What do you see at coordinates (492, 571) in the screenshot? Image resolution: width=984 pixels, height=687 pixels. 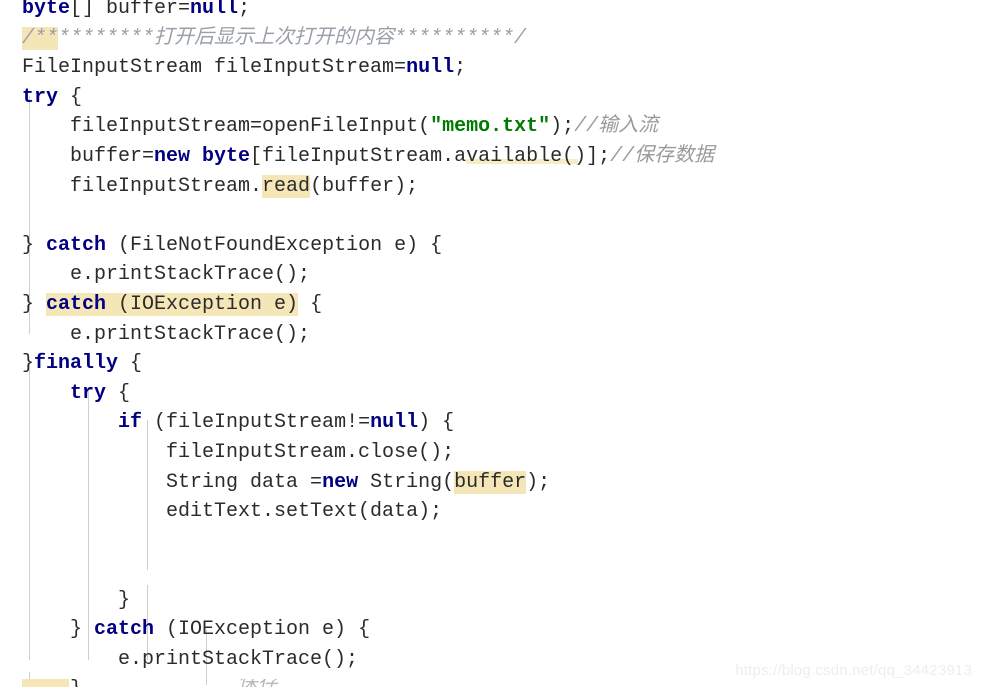 I see `code-line-20-blank` at bounding box center [492, 571].